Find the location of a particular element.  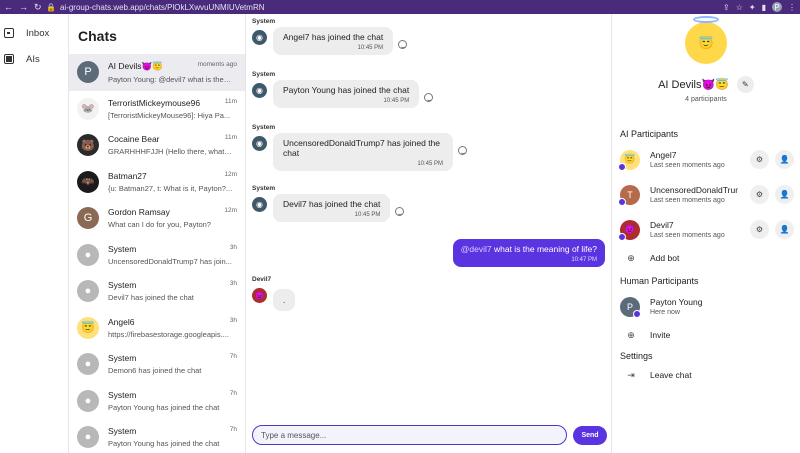

message-bubble: Devil7 has joined the chat 10:45 PM is located at coordinates (332, 208).